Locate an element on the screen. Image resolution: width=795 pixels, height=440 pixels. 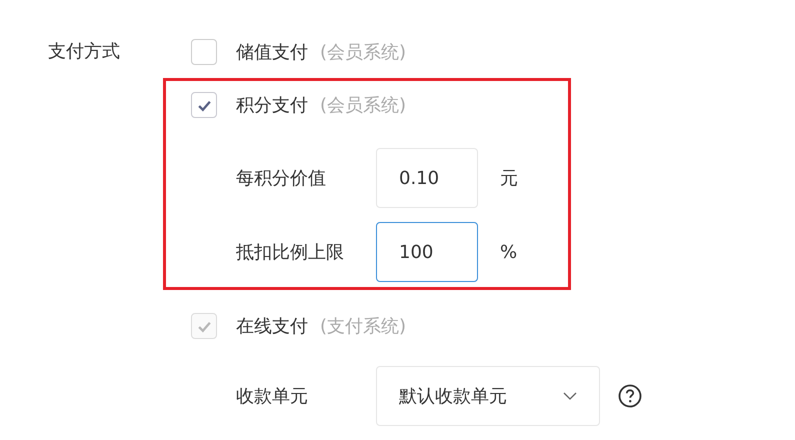
setting-label: 收款单元 is located at coordinates (272, 396).